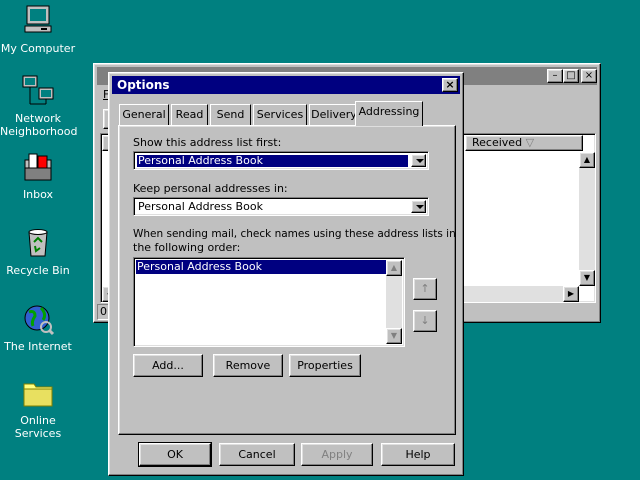 The width and height of the screenshot is (640, 480). I want to click on minimize-button: –, so click(555, 76).